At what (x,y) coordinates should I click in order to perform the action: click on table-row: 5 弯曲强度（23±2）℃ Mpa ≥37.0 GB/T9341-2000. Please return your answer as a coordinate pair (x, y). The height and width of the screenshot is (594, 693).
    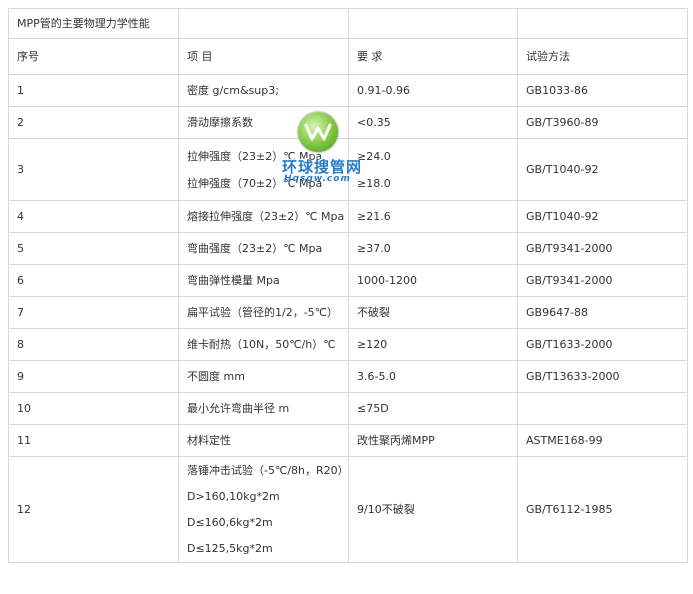
    Looking at the image, I should click on (348, 248).